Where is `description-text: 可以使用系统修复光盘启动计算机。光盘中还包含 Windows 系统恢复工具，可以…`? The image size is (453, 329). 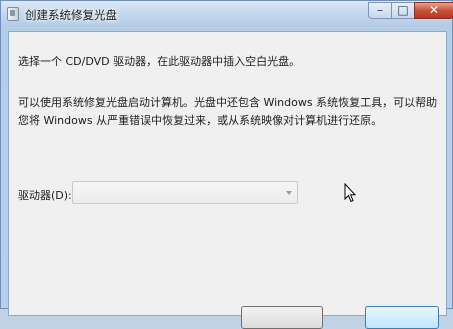 description-text: 可以使用系统修复光盘启动计算机。光盘中还包含 Windows 系统恢复工具，可以… is located at coordinates (228, 111).